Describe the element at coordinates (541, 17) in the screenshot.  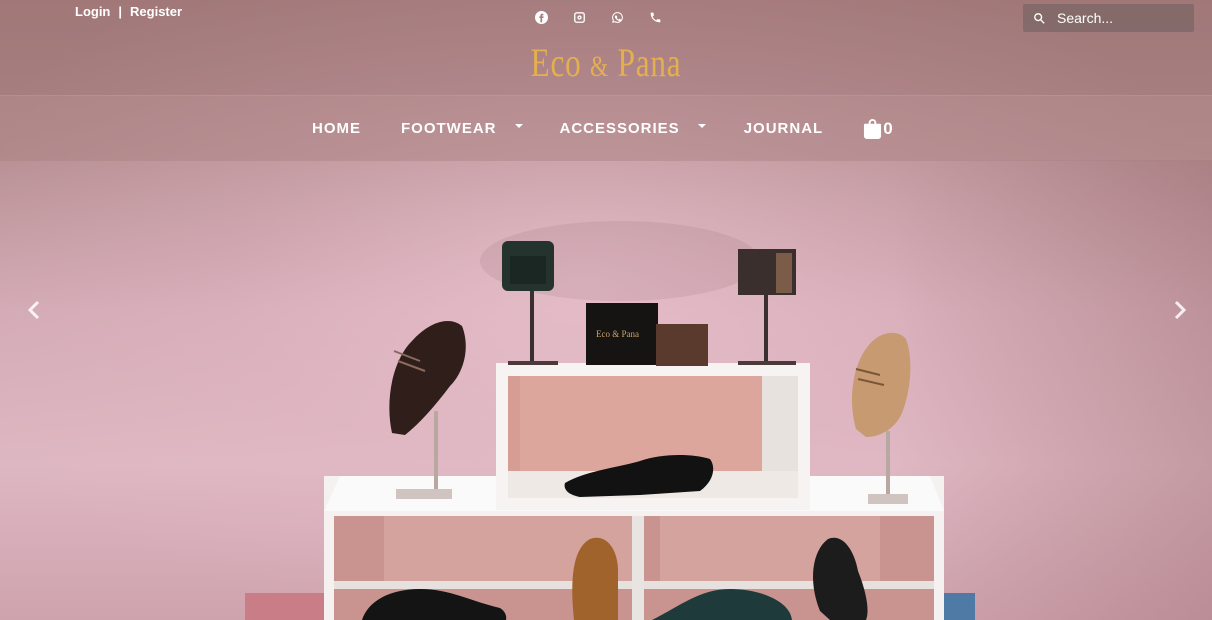
I see `facebook-icon` at that location.